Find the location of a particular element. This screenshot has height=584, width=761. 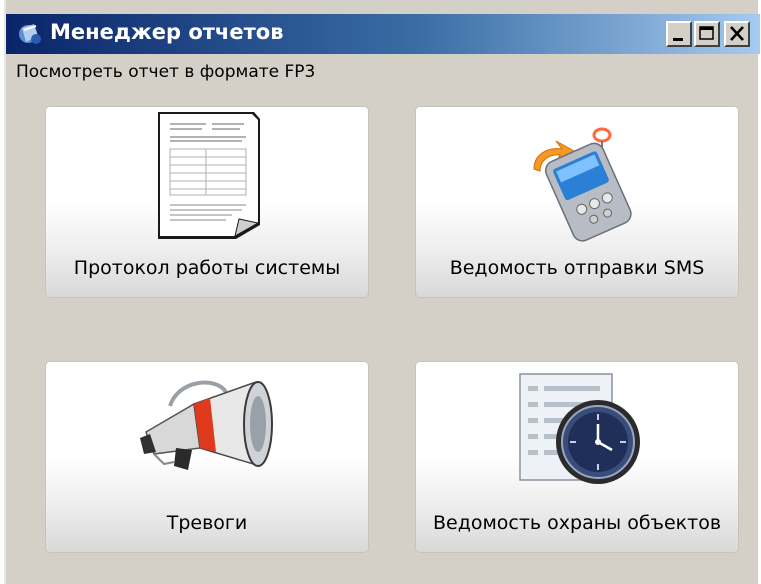

list-clock-icon is located at coordinates (579, 428).